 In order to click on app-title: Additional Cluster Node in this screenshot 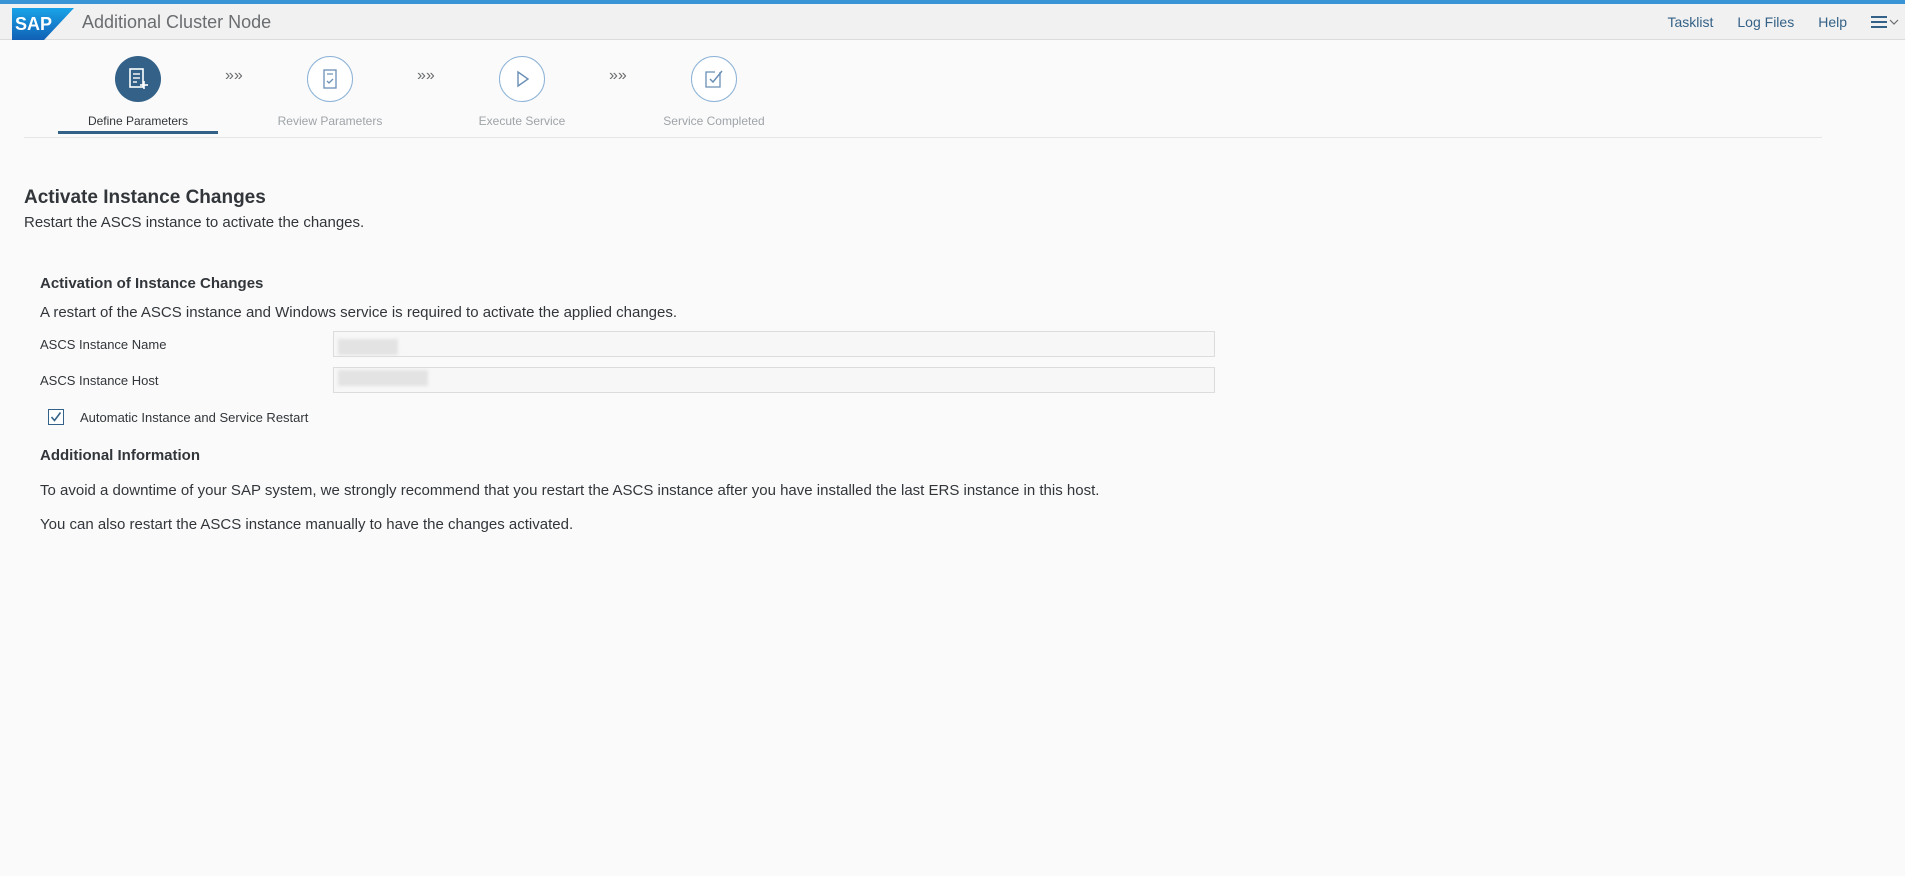, I will do `click(177, 22)`.